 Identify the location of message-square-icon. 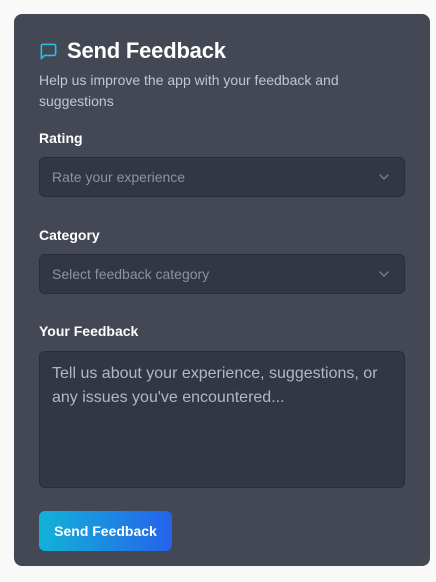
(48, 51).